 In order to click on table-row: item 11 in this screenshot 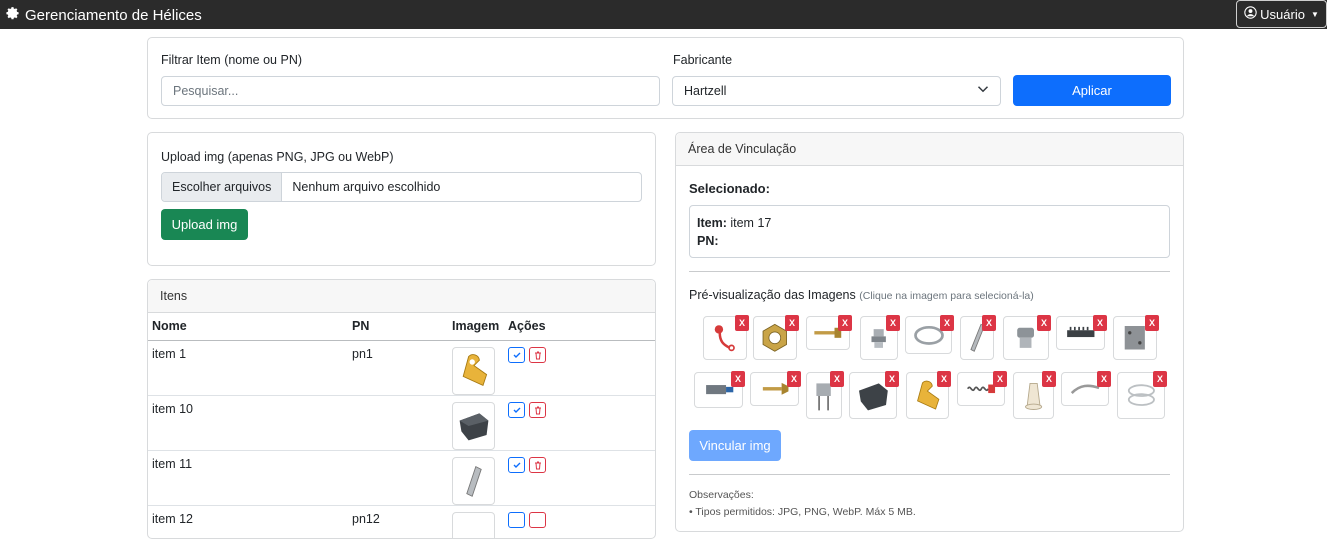, I will do `click(401, 477)`.